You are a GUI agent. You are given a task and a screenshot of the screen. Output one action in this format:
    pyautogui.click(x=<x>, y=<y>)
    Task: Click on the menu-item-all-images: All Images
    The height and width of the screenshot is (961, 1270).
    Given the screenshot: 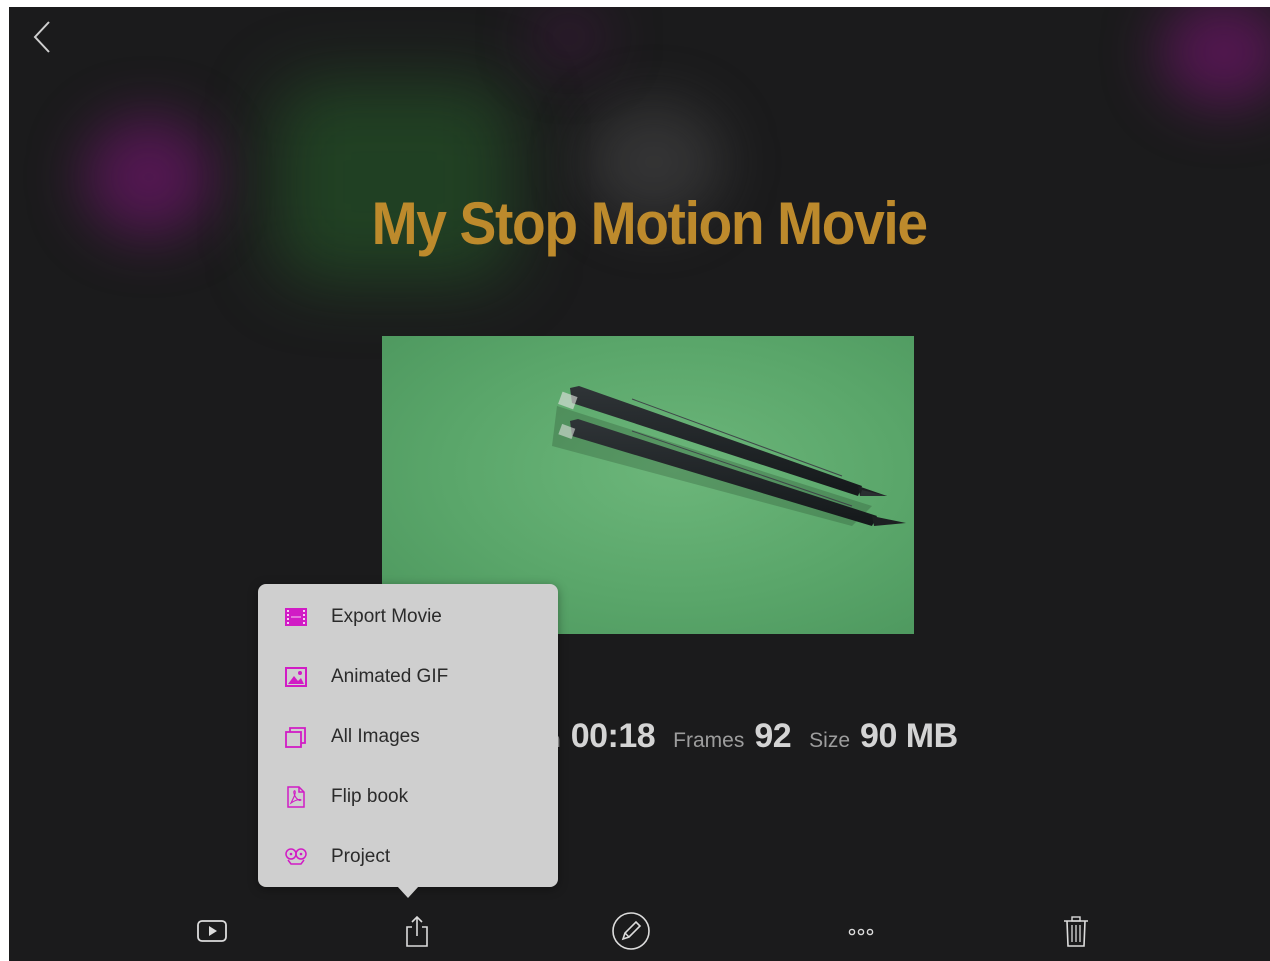 What is the action you would take?
    pyautogui.click(x=408, y=737)
    